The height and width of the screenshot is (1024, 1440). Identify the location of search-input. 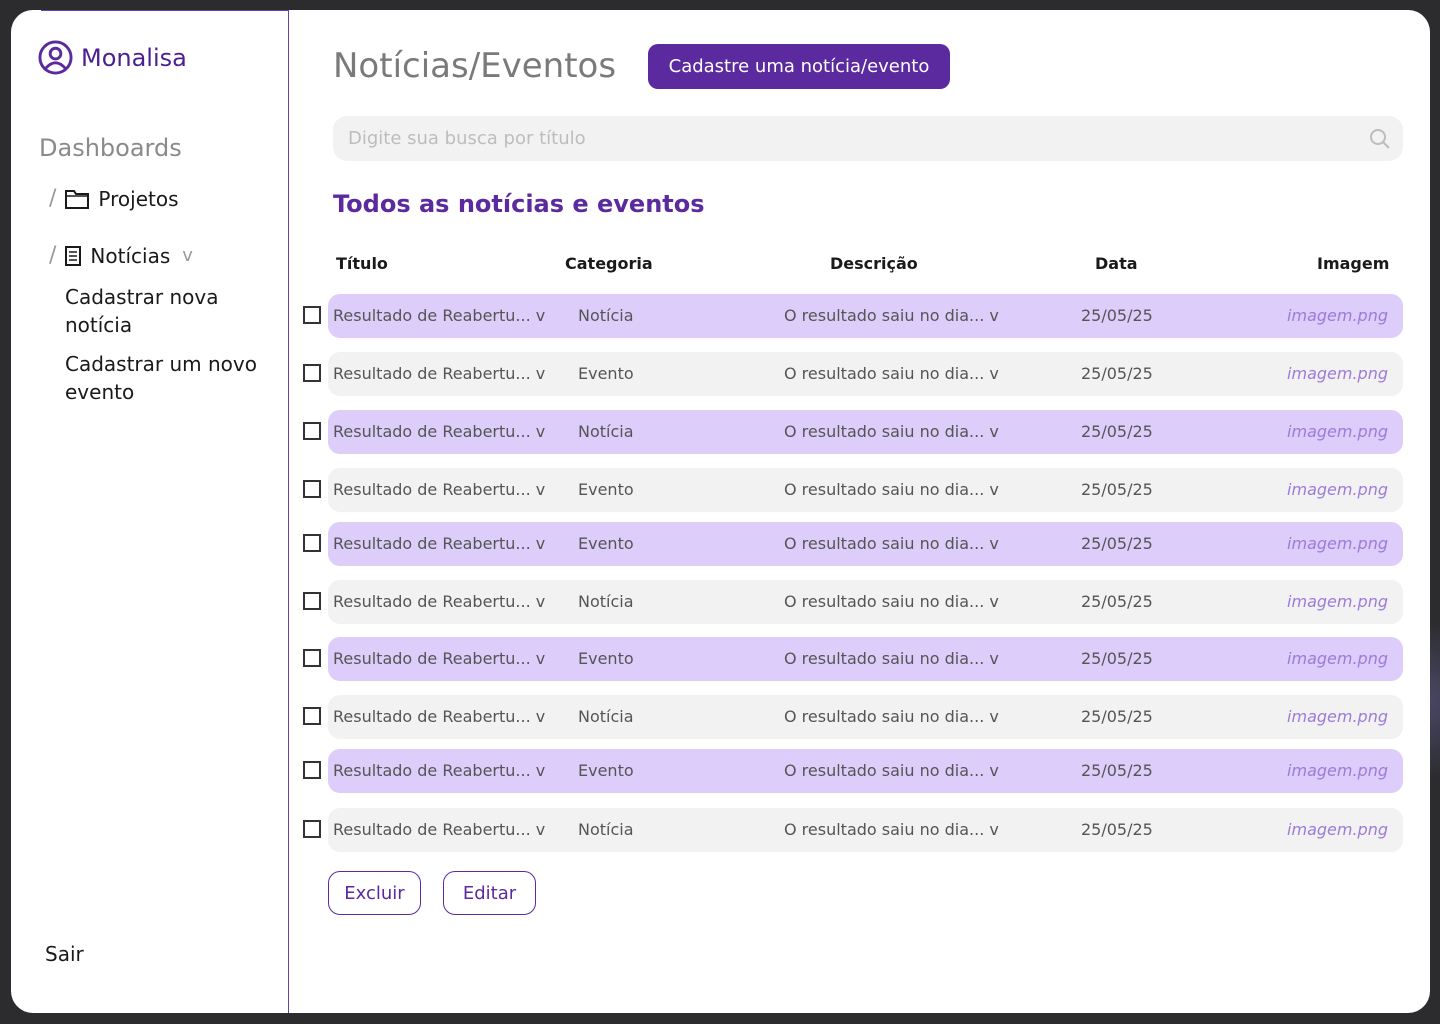
(868, 138).